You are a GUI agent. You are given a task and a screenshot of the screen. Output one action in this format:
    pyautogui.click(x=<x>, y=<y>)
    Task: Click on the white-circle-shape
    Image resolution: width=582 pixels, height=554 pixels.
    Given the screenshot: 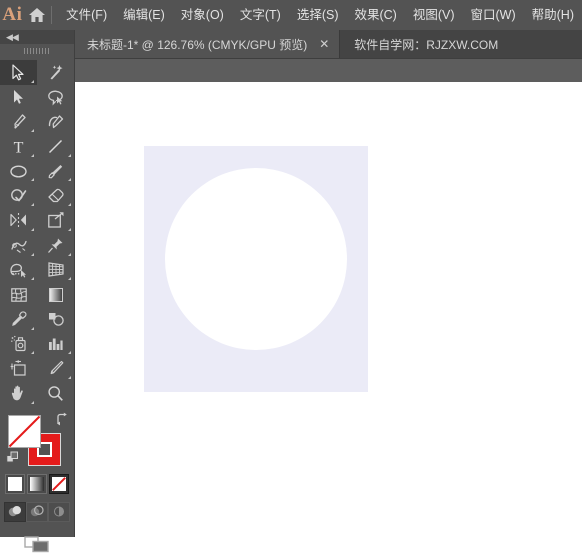 What is the action you would take?
    pyautogui.click(x=256, y=259)
    